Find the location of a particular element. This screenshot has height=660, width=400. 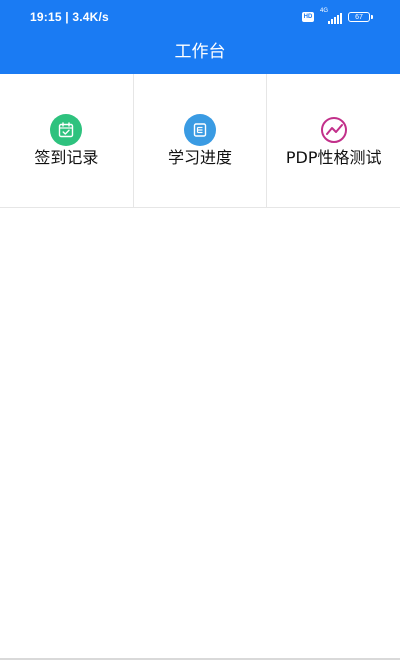

personality-test-icon is located at coordinates (334, 130).